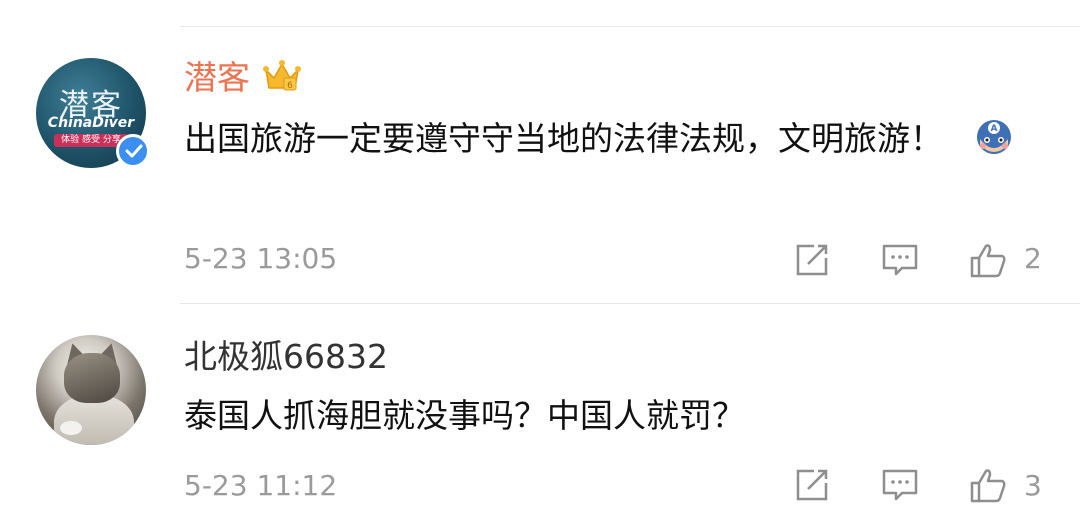  I want to click on username: 北极狐66832, so click(286, 357).